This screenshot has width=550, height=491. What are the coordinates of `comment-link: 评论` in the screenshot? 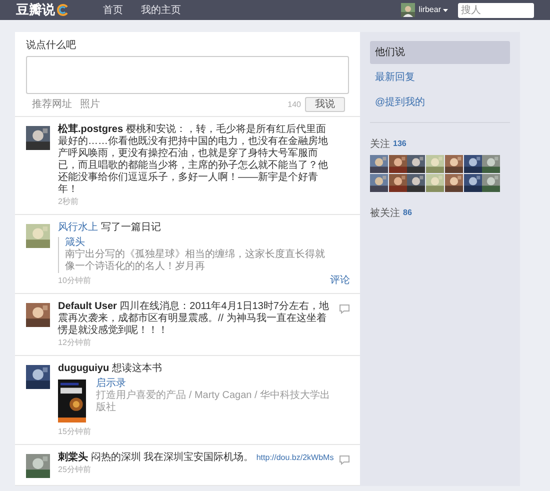 It's located at (340, 280).